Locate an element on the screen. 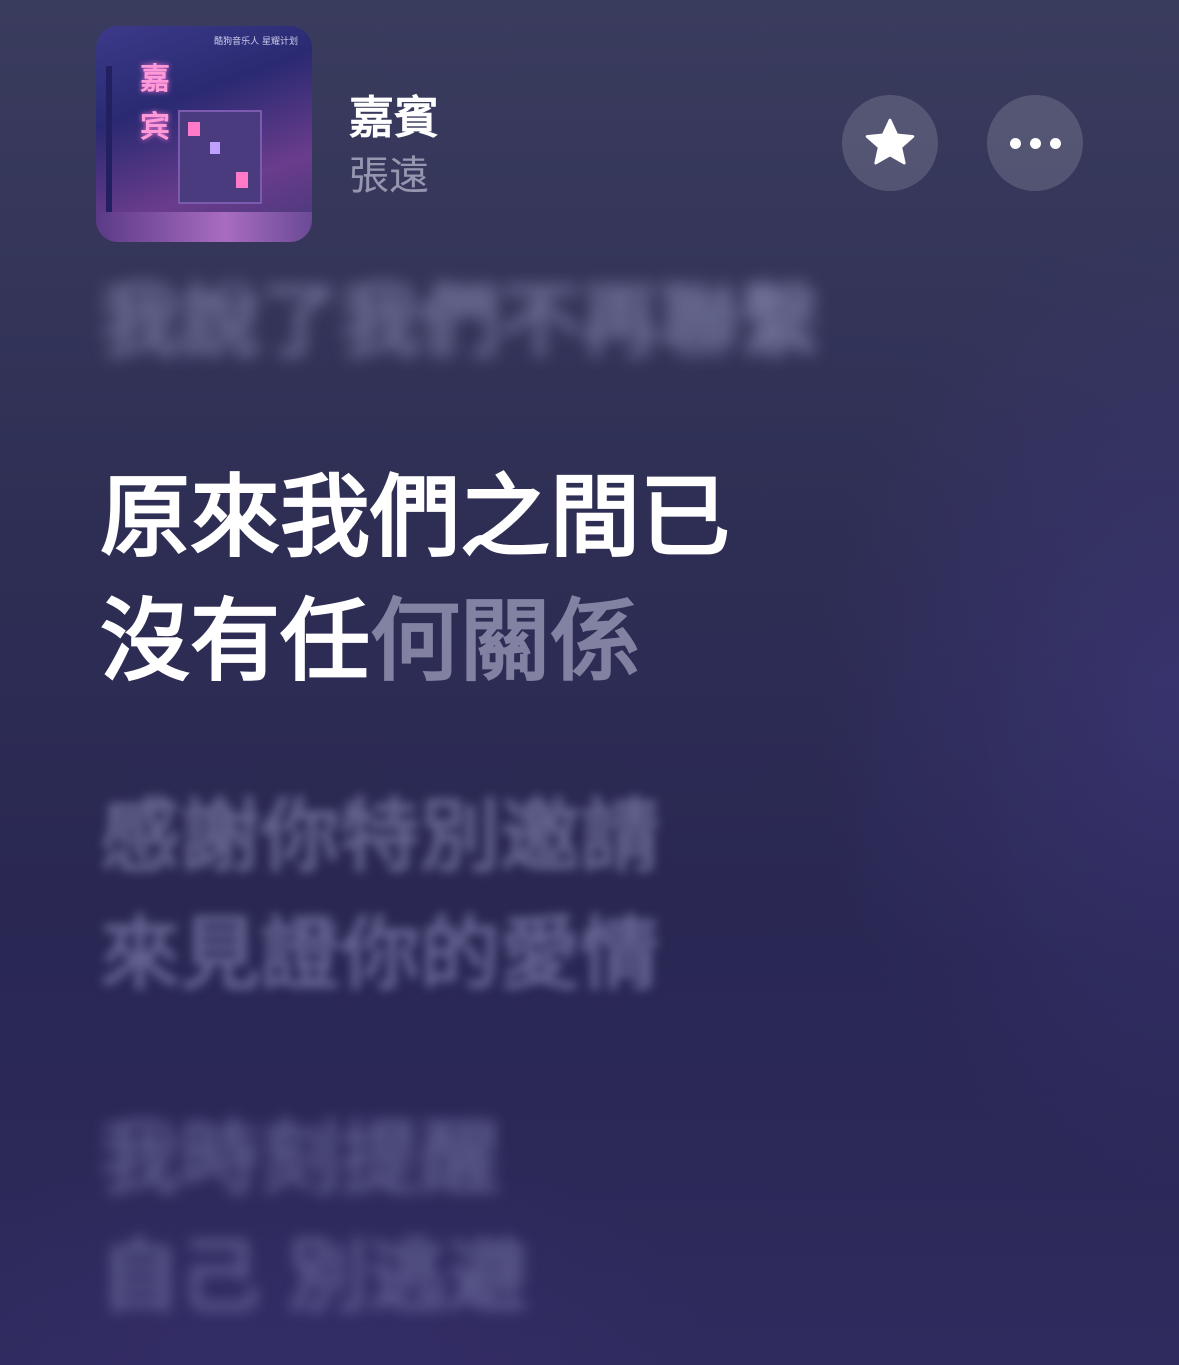 The image size is (1179, 1365). artwork-pole is located at coordinates (109, 151).